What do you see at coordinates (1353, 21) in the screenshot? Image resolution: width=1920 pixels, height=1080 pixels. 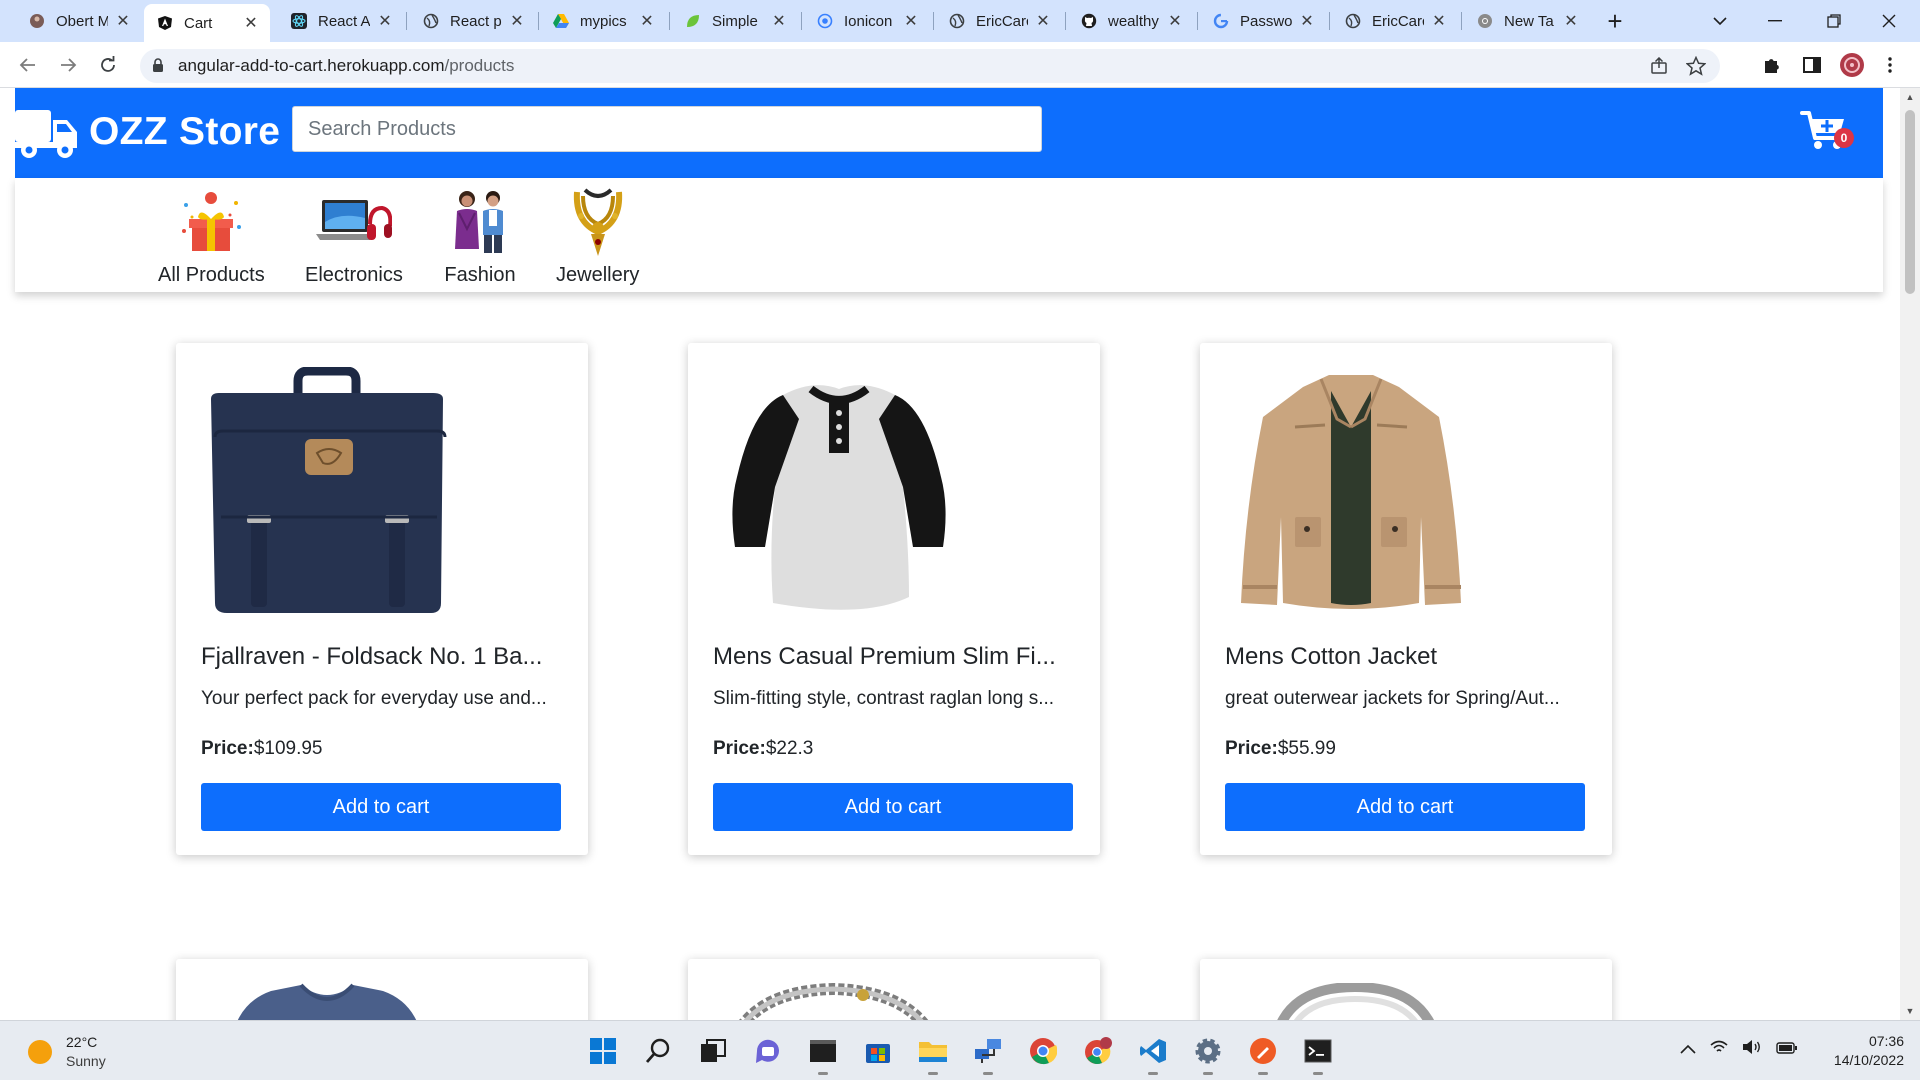 I see `globe-icon` at bounding box center [1353, 21].